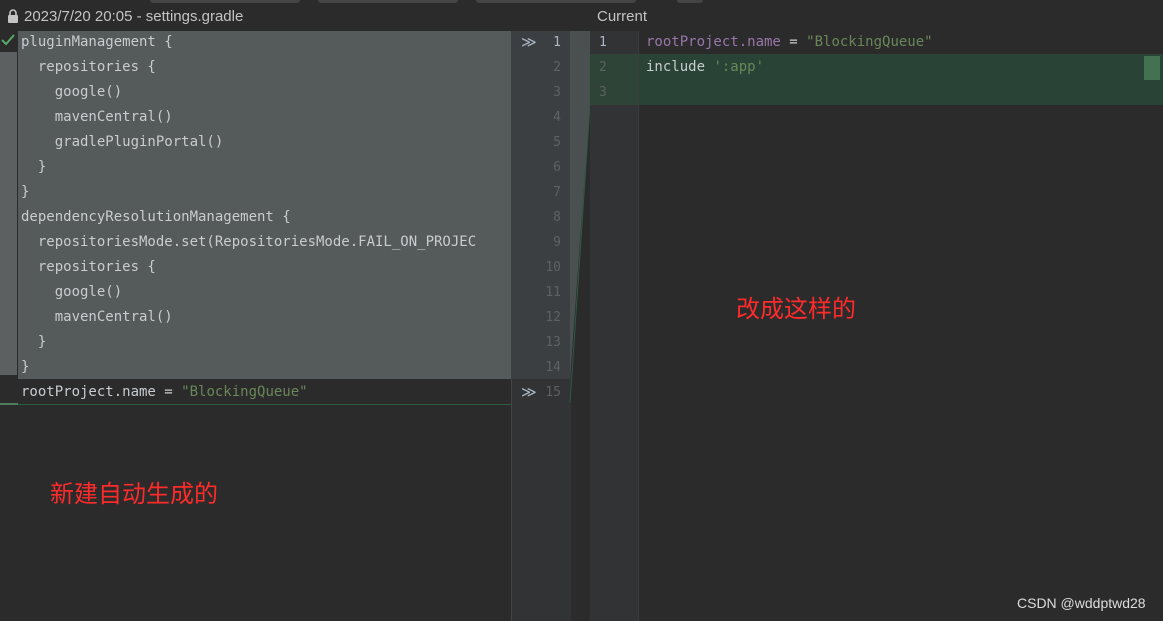  I want to click on code-line: rootProject.name = "BlockingQueue", so click(789, 42).